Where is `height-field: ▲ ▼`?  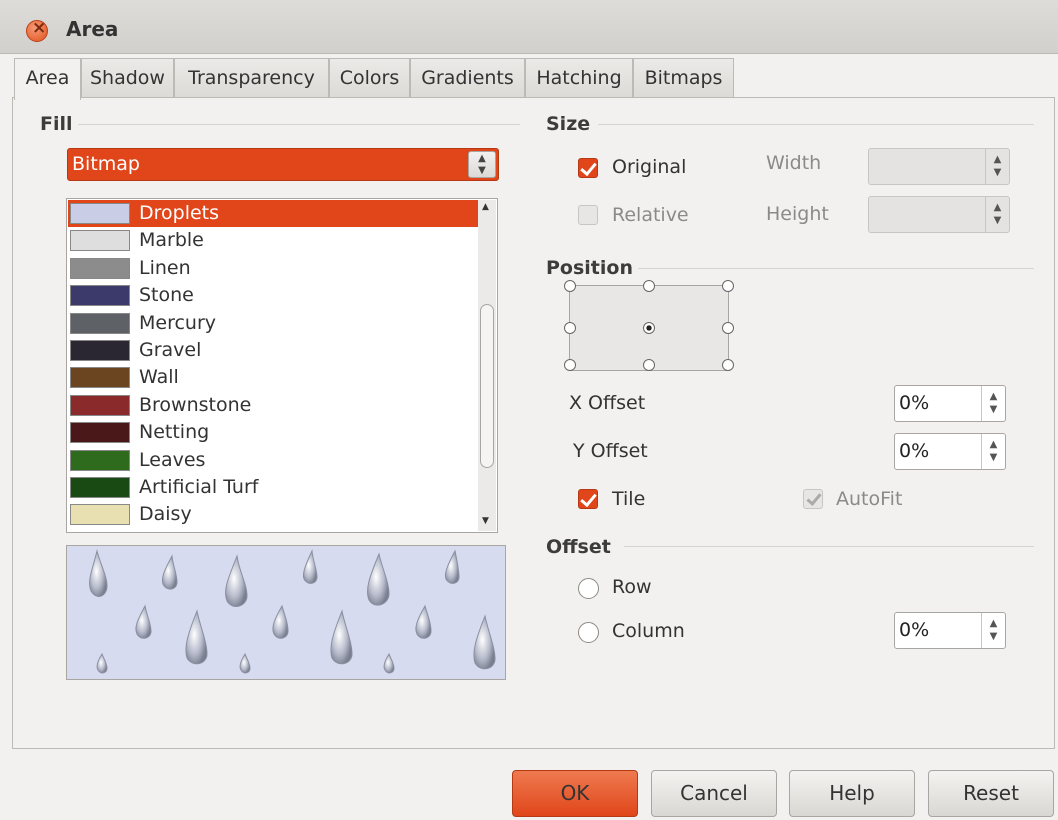
height-field: ▲ ▼ is located at coordinates (939, 214).